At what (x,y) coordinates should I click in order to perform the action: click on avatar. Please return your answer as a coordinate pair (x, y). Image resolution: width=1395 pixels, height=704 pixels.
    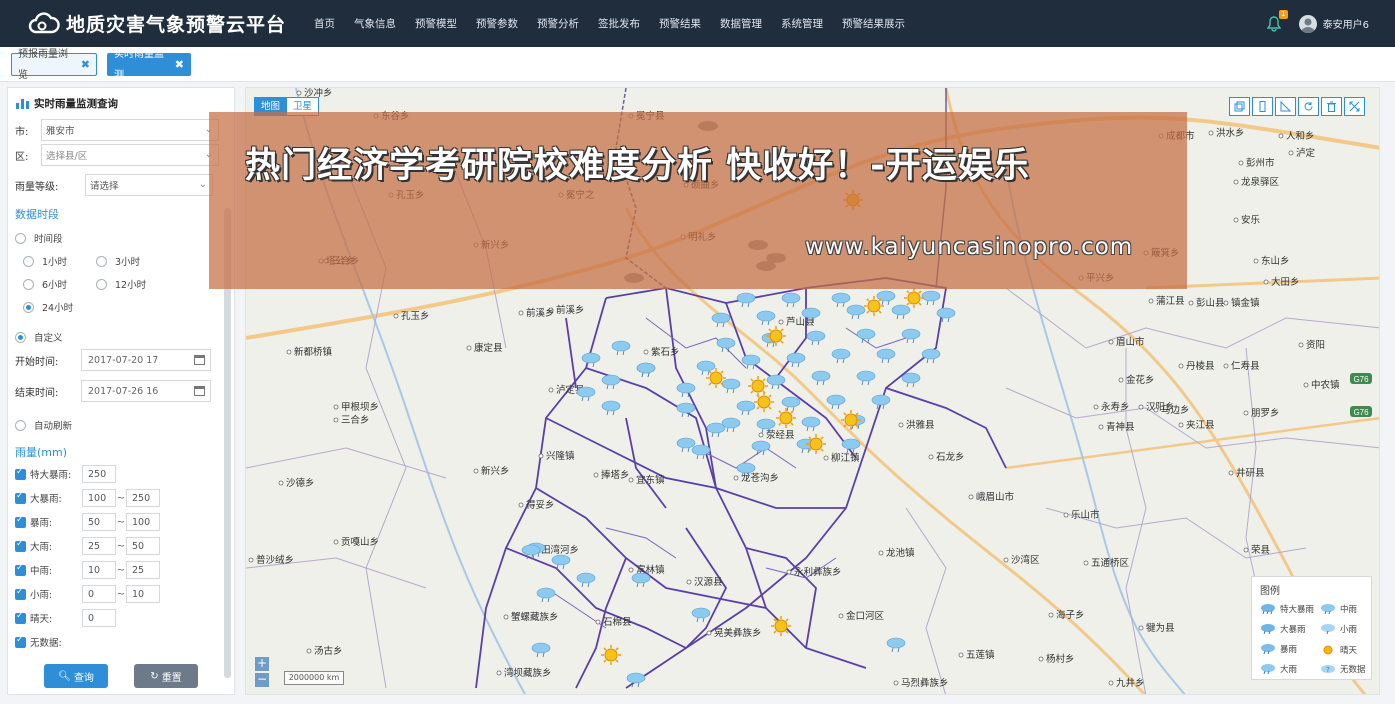
    Looking at the image, I should click on (1307, 23).